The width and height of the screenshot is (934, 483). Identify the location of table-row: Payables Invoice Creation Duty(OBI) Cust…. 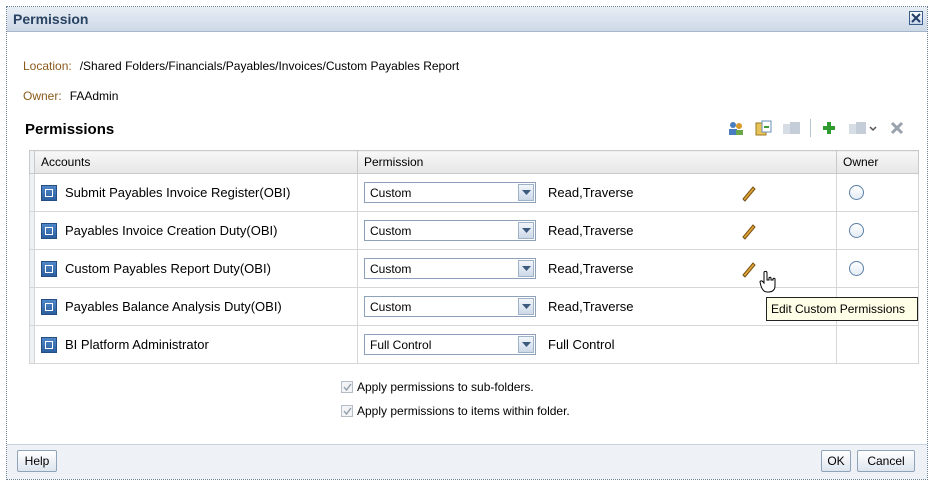
(474, 230).